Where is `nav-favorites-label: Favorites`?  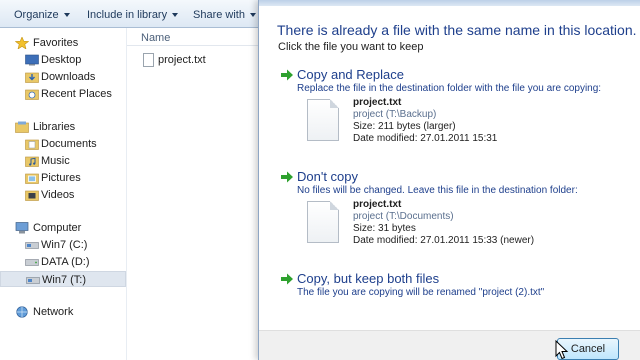 nav-favorites-label: Favorites is located at coordinates (56, 43).